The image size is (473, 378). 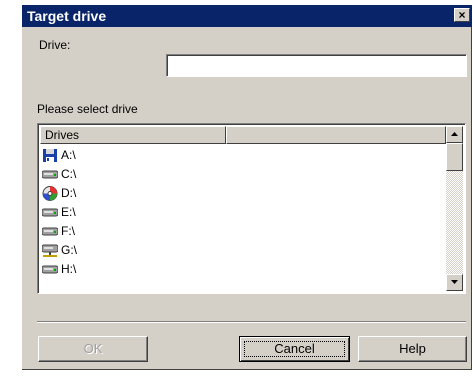 I want to click on cancel-button-label: Cancel, so click(x=294, y=348).